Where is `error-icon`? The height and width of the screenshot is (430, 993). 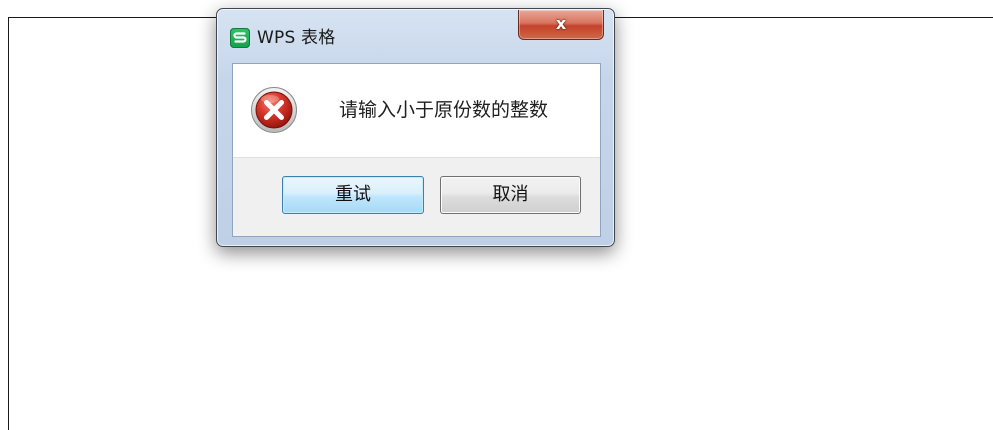 error-icon is located at coordinates (274, 110).